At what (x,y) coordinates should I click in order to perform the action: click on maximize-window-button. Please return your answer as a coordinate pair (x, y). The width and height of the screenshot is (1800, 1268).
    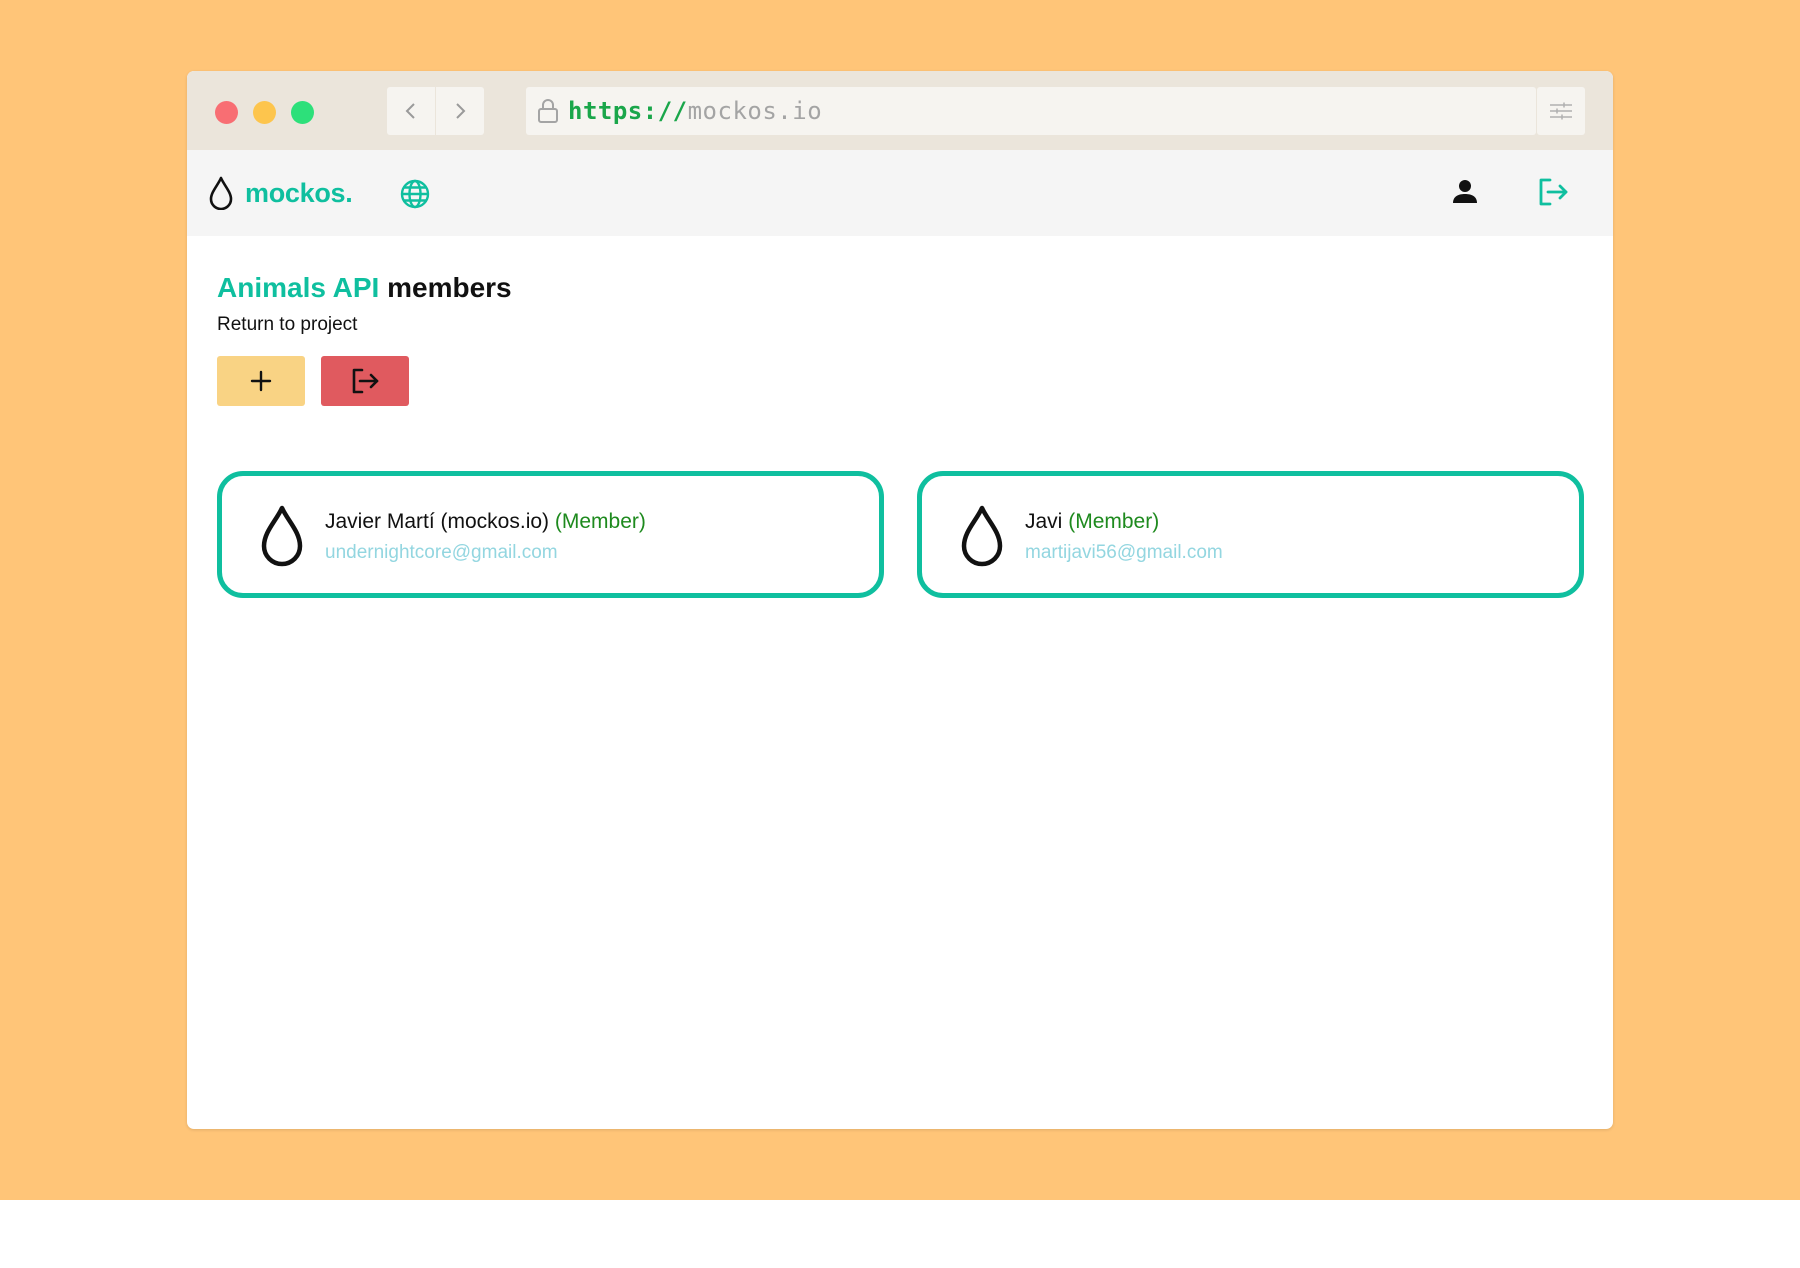
    Looking at the image, I should click on (302, 112).